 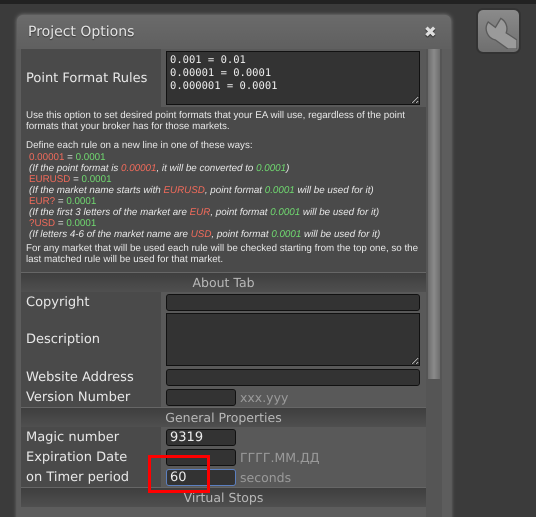 I want to click on field-hint: xxx.yyy, so click(x=264, y=397).